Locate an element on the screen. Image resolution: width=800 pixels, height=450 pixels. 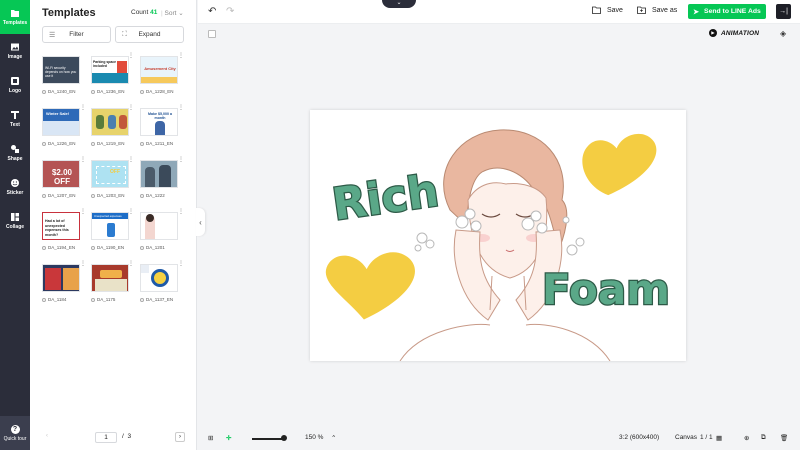
rail-item-label: Shape is located at coordinates (15, 159).